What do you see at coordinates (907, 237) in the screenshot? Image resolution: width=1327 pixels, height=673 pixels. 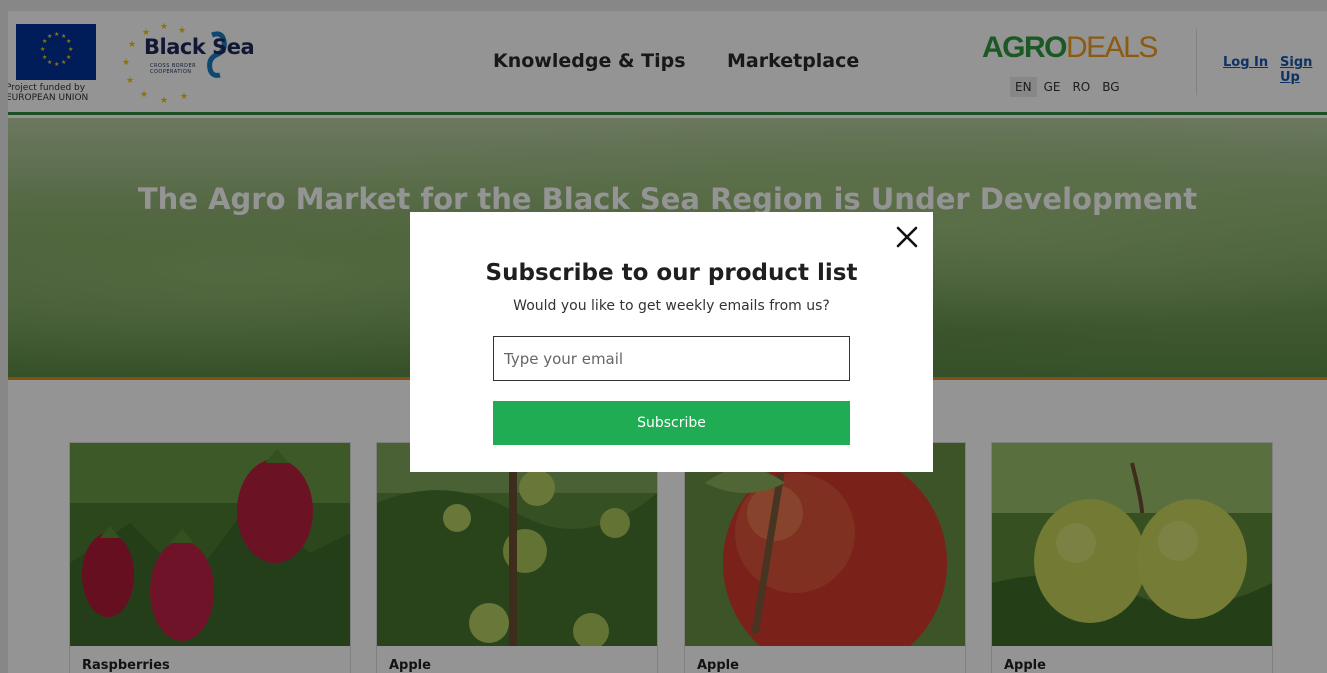 I see `close-icon` at bounding box center [907, 237].